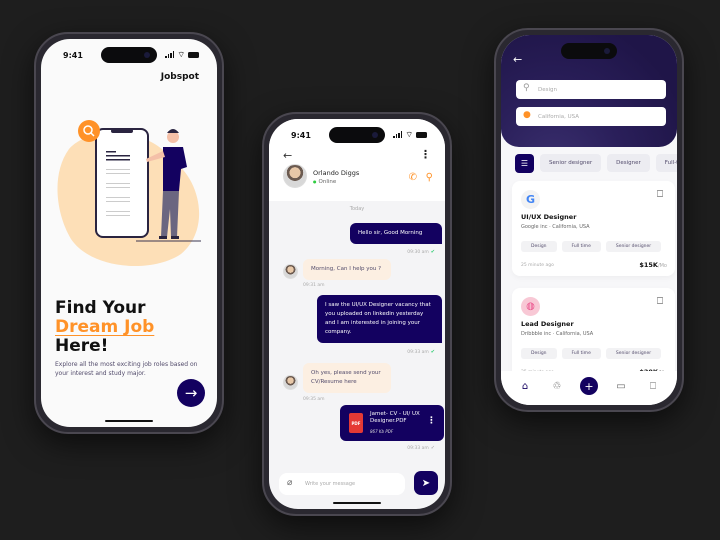 The image size is (720, 540). I want to click on contact-avatar, so click(295, 176).